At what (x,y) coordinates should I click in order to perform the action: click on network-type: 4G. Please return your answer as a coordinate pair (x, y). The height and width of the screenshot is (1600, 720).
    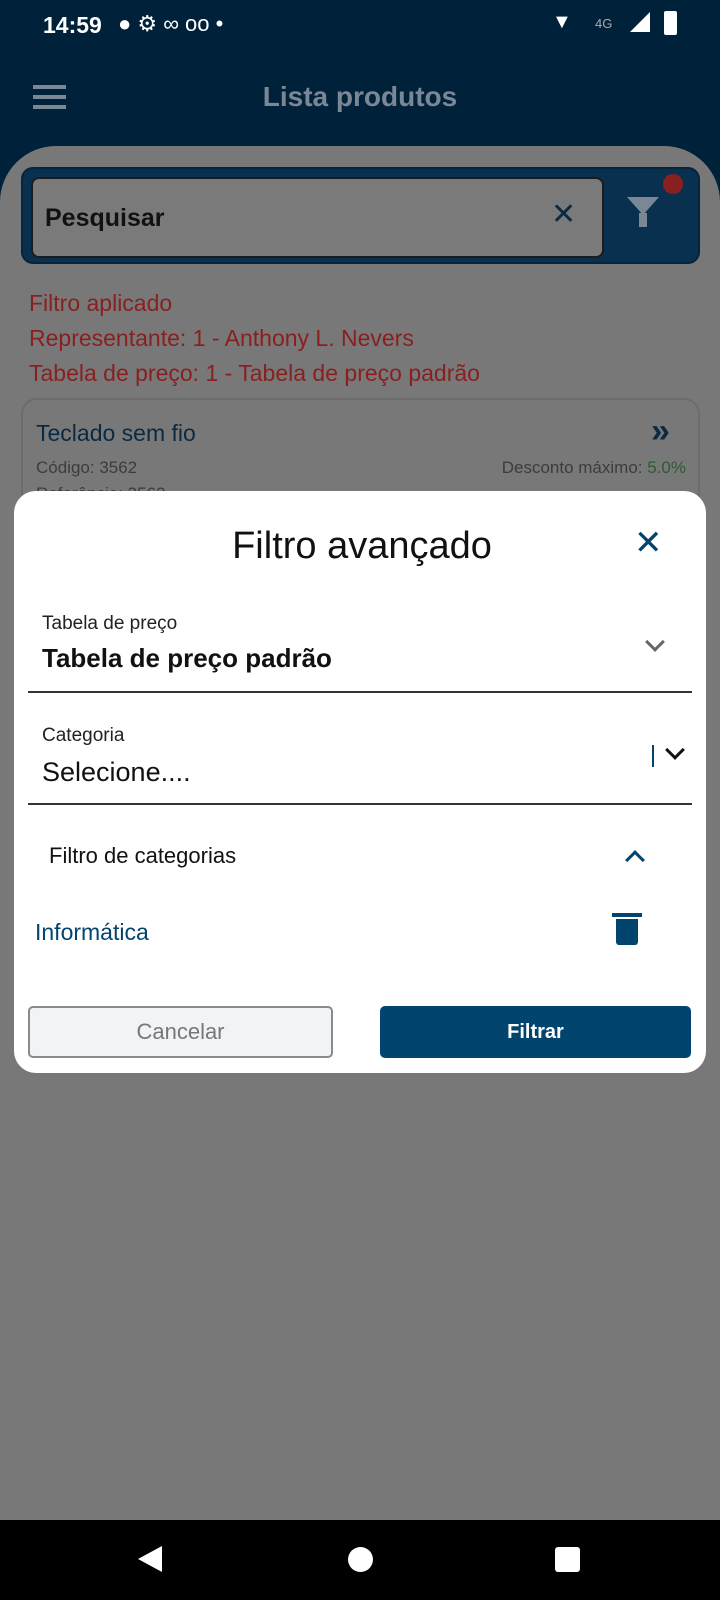
    Looking at the image, I should click on (604, 23).